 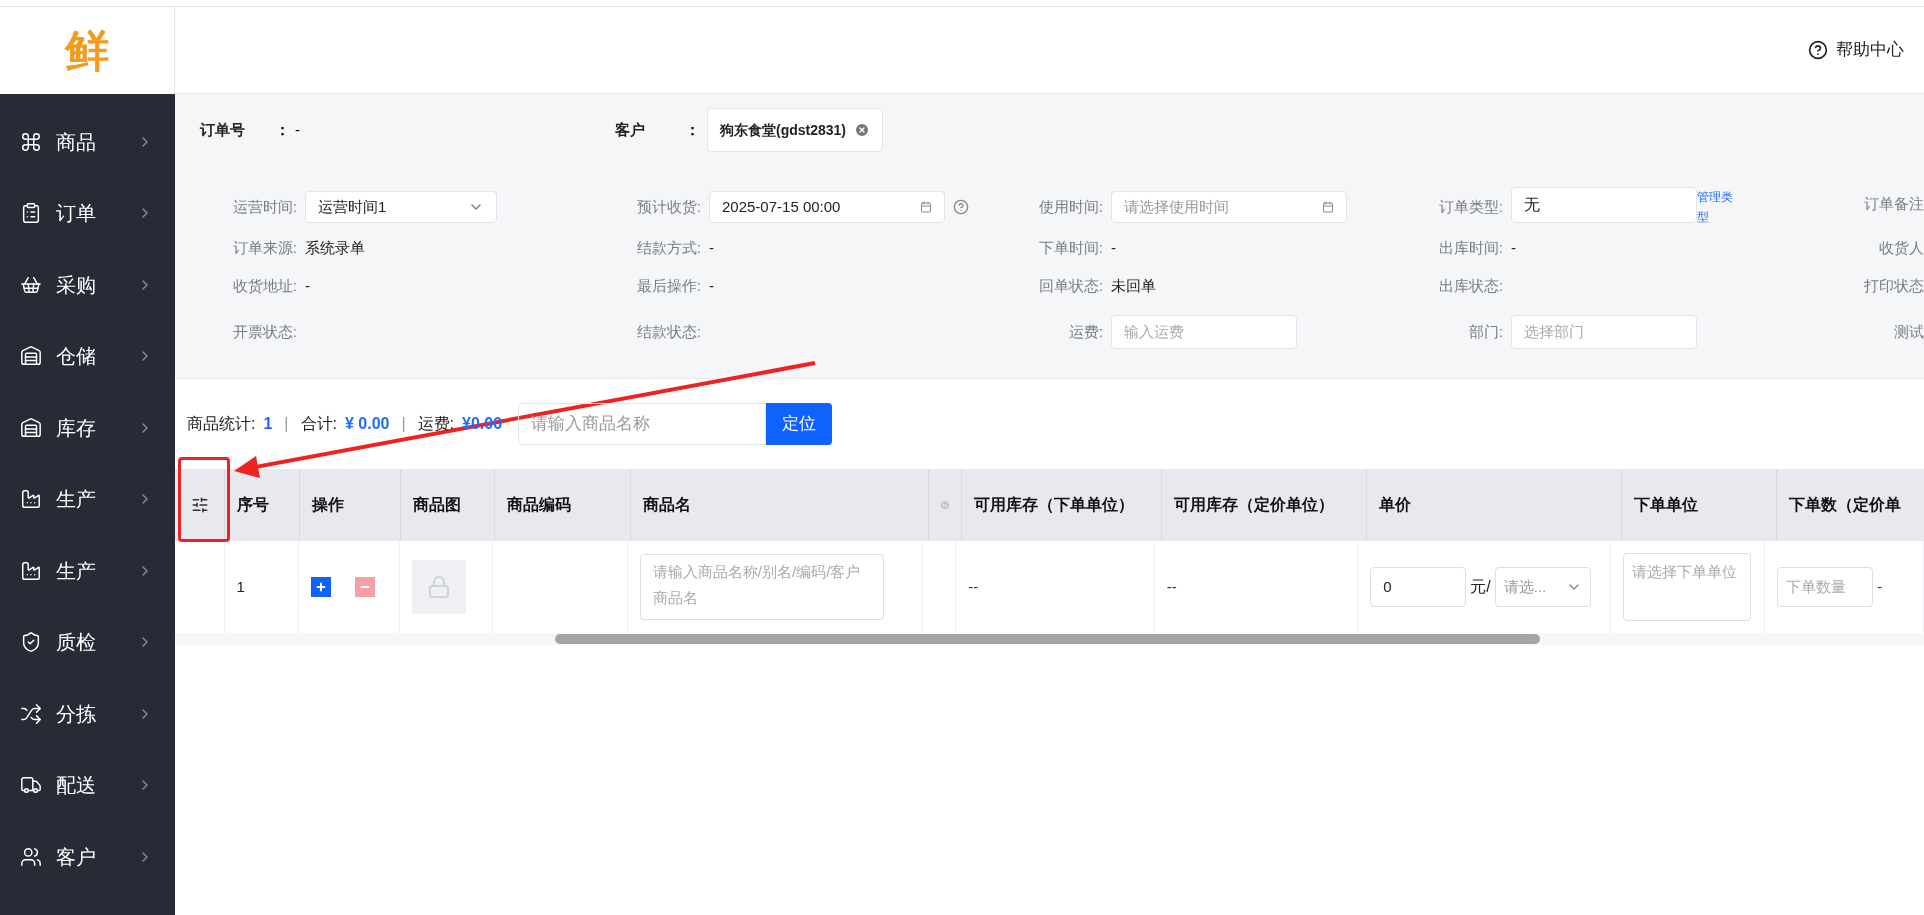 I want to click on column-header: 商品名, so click(x=667, y=505).